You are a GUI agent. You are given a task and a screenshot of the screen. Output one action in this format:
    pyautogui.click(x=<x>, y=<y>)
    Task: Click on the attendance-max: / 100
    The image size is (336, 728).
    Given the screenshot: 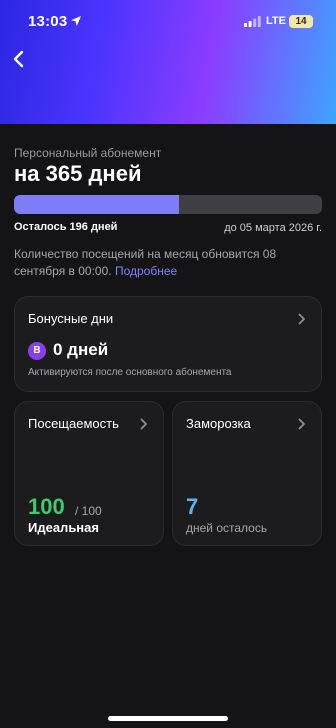 What is the action you would take?
    pyautogui.click(x=88, y=511)
    